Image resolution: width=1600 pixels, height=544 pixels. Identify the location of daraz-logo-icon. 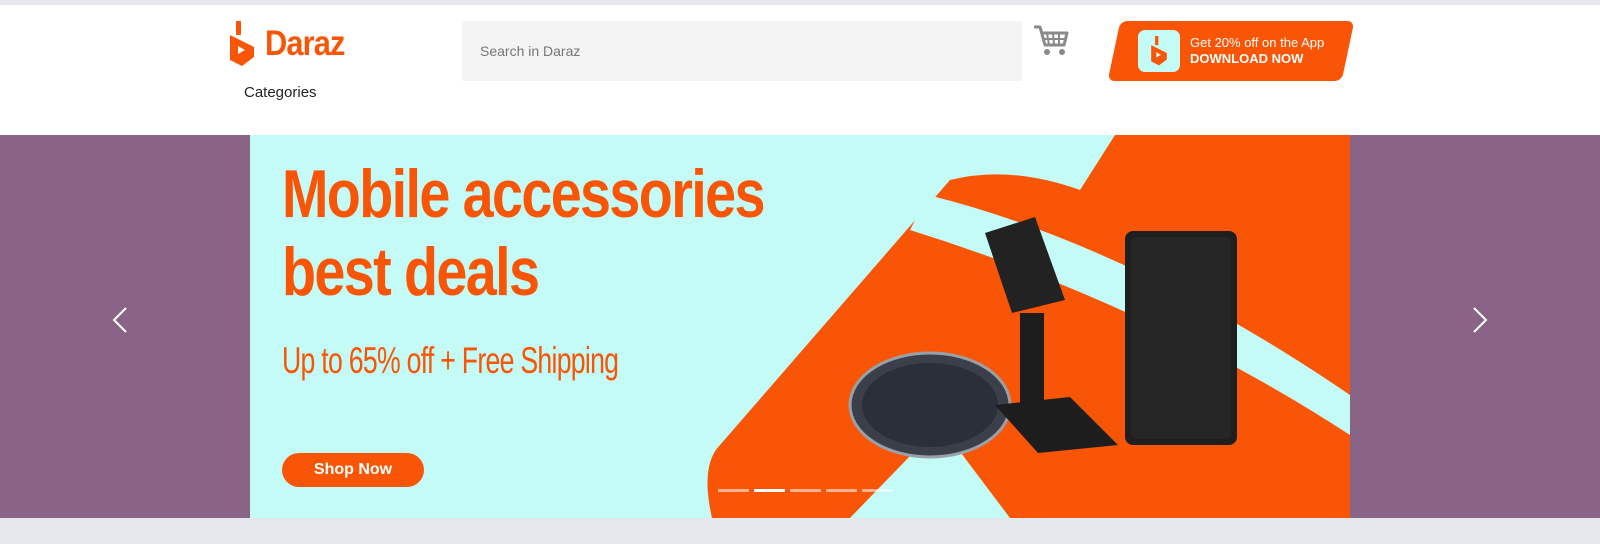
(242, 43).